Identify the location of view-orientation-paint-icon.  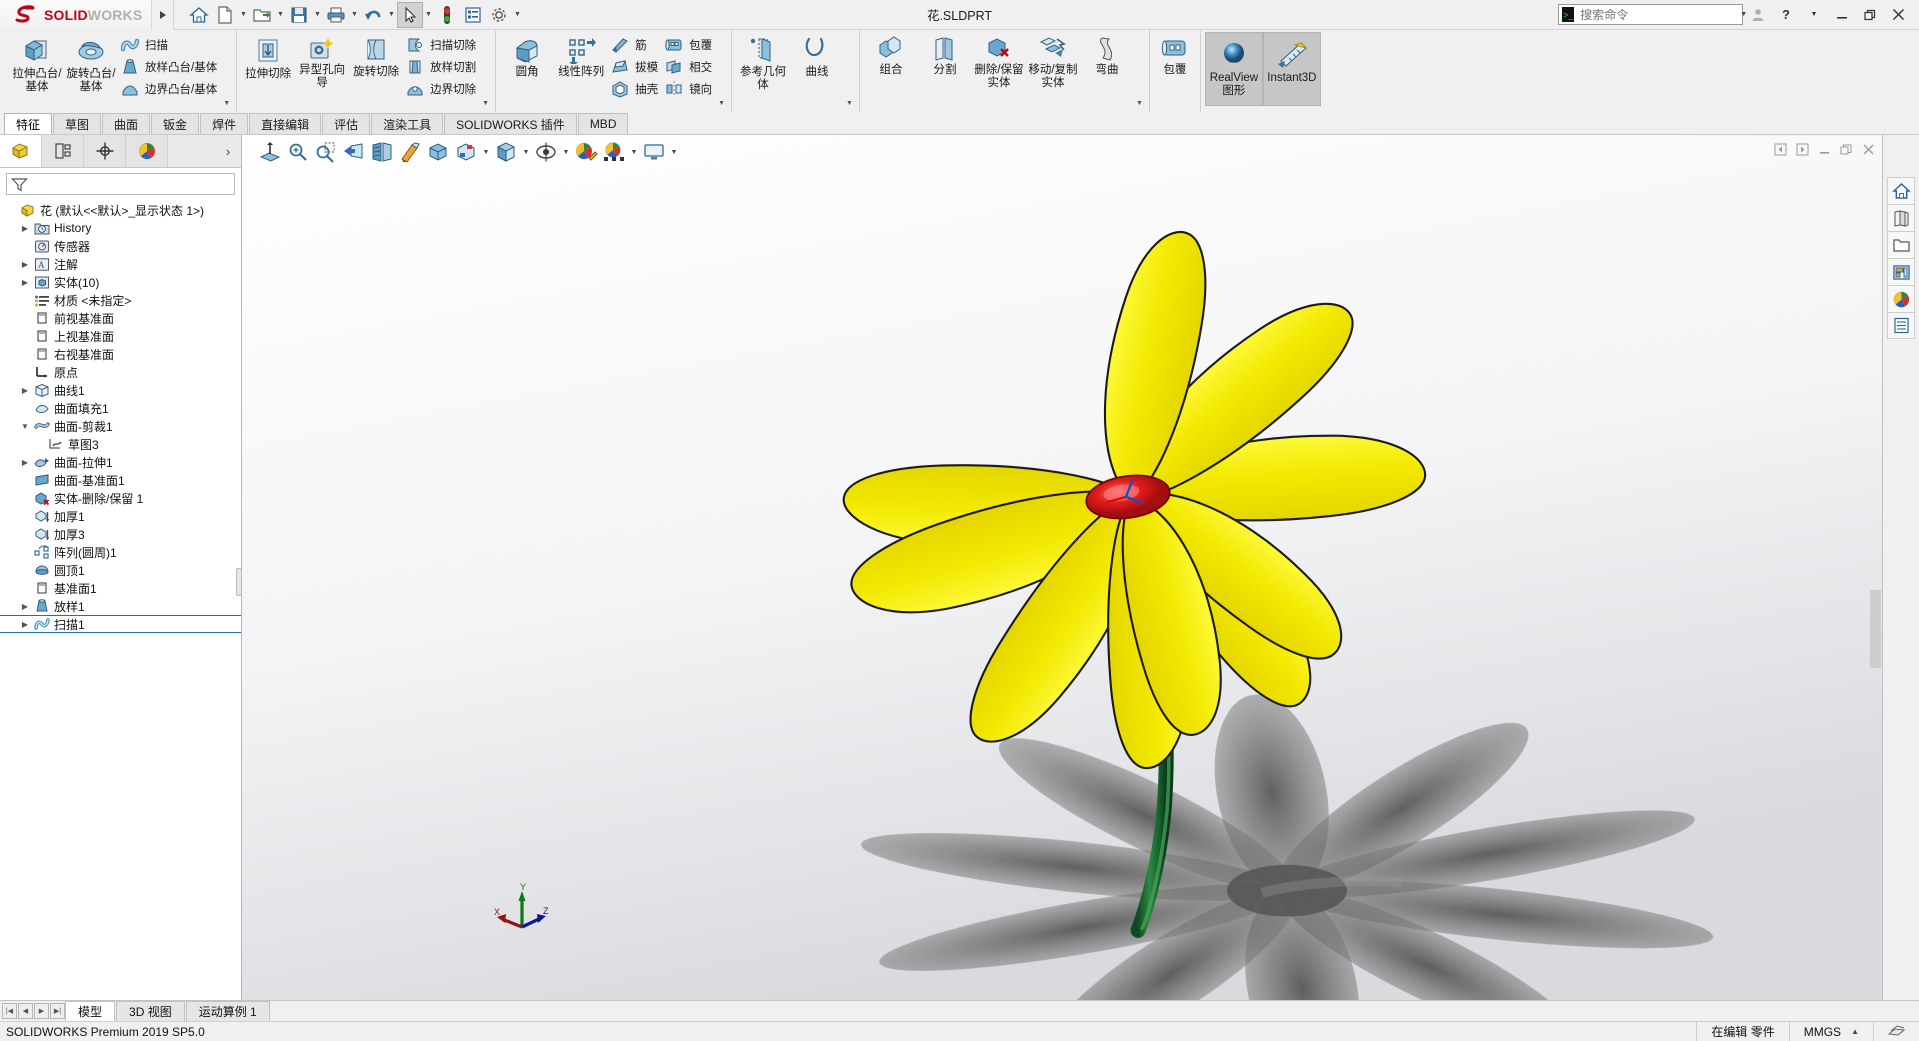
(410, 152).